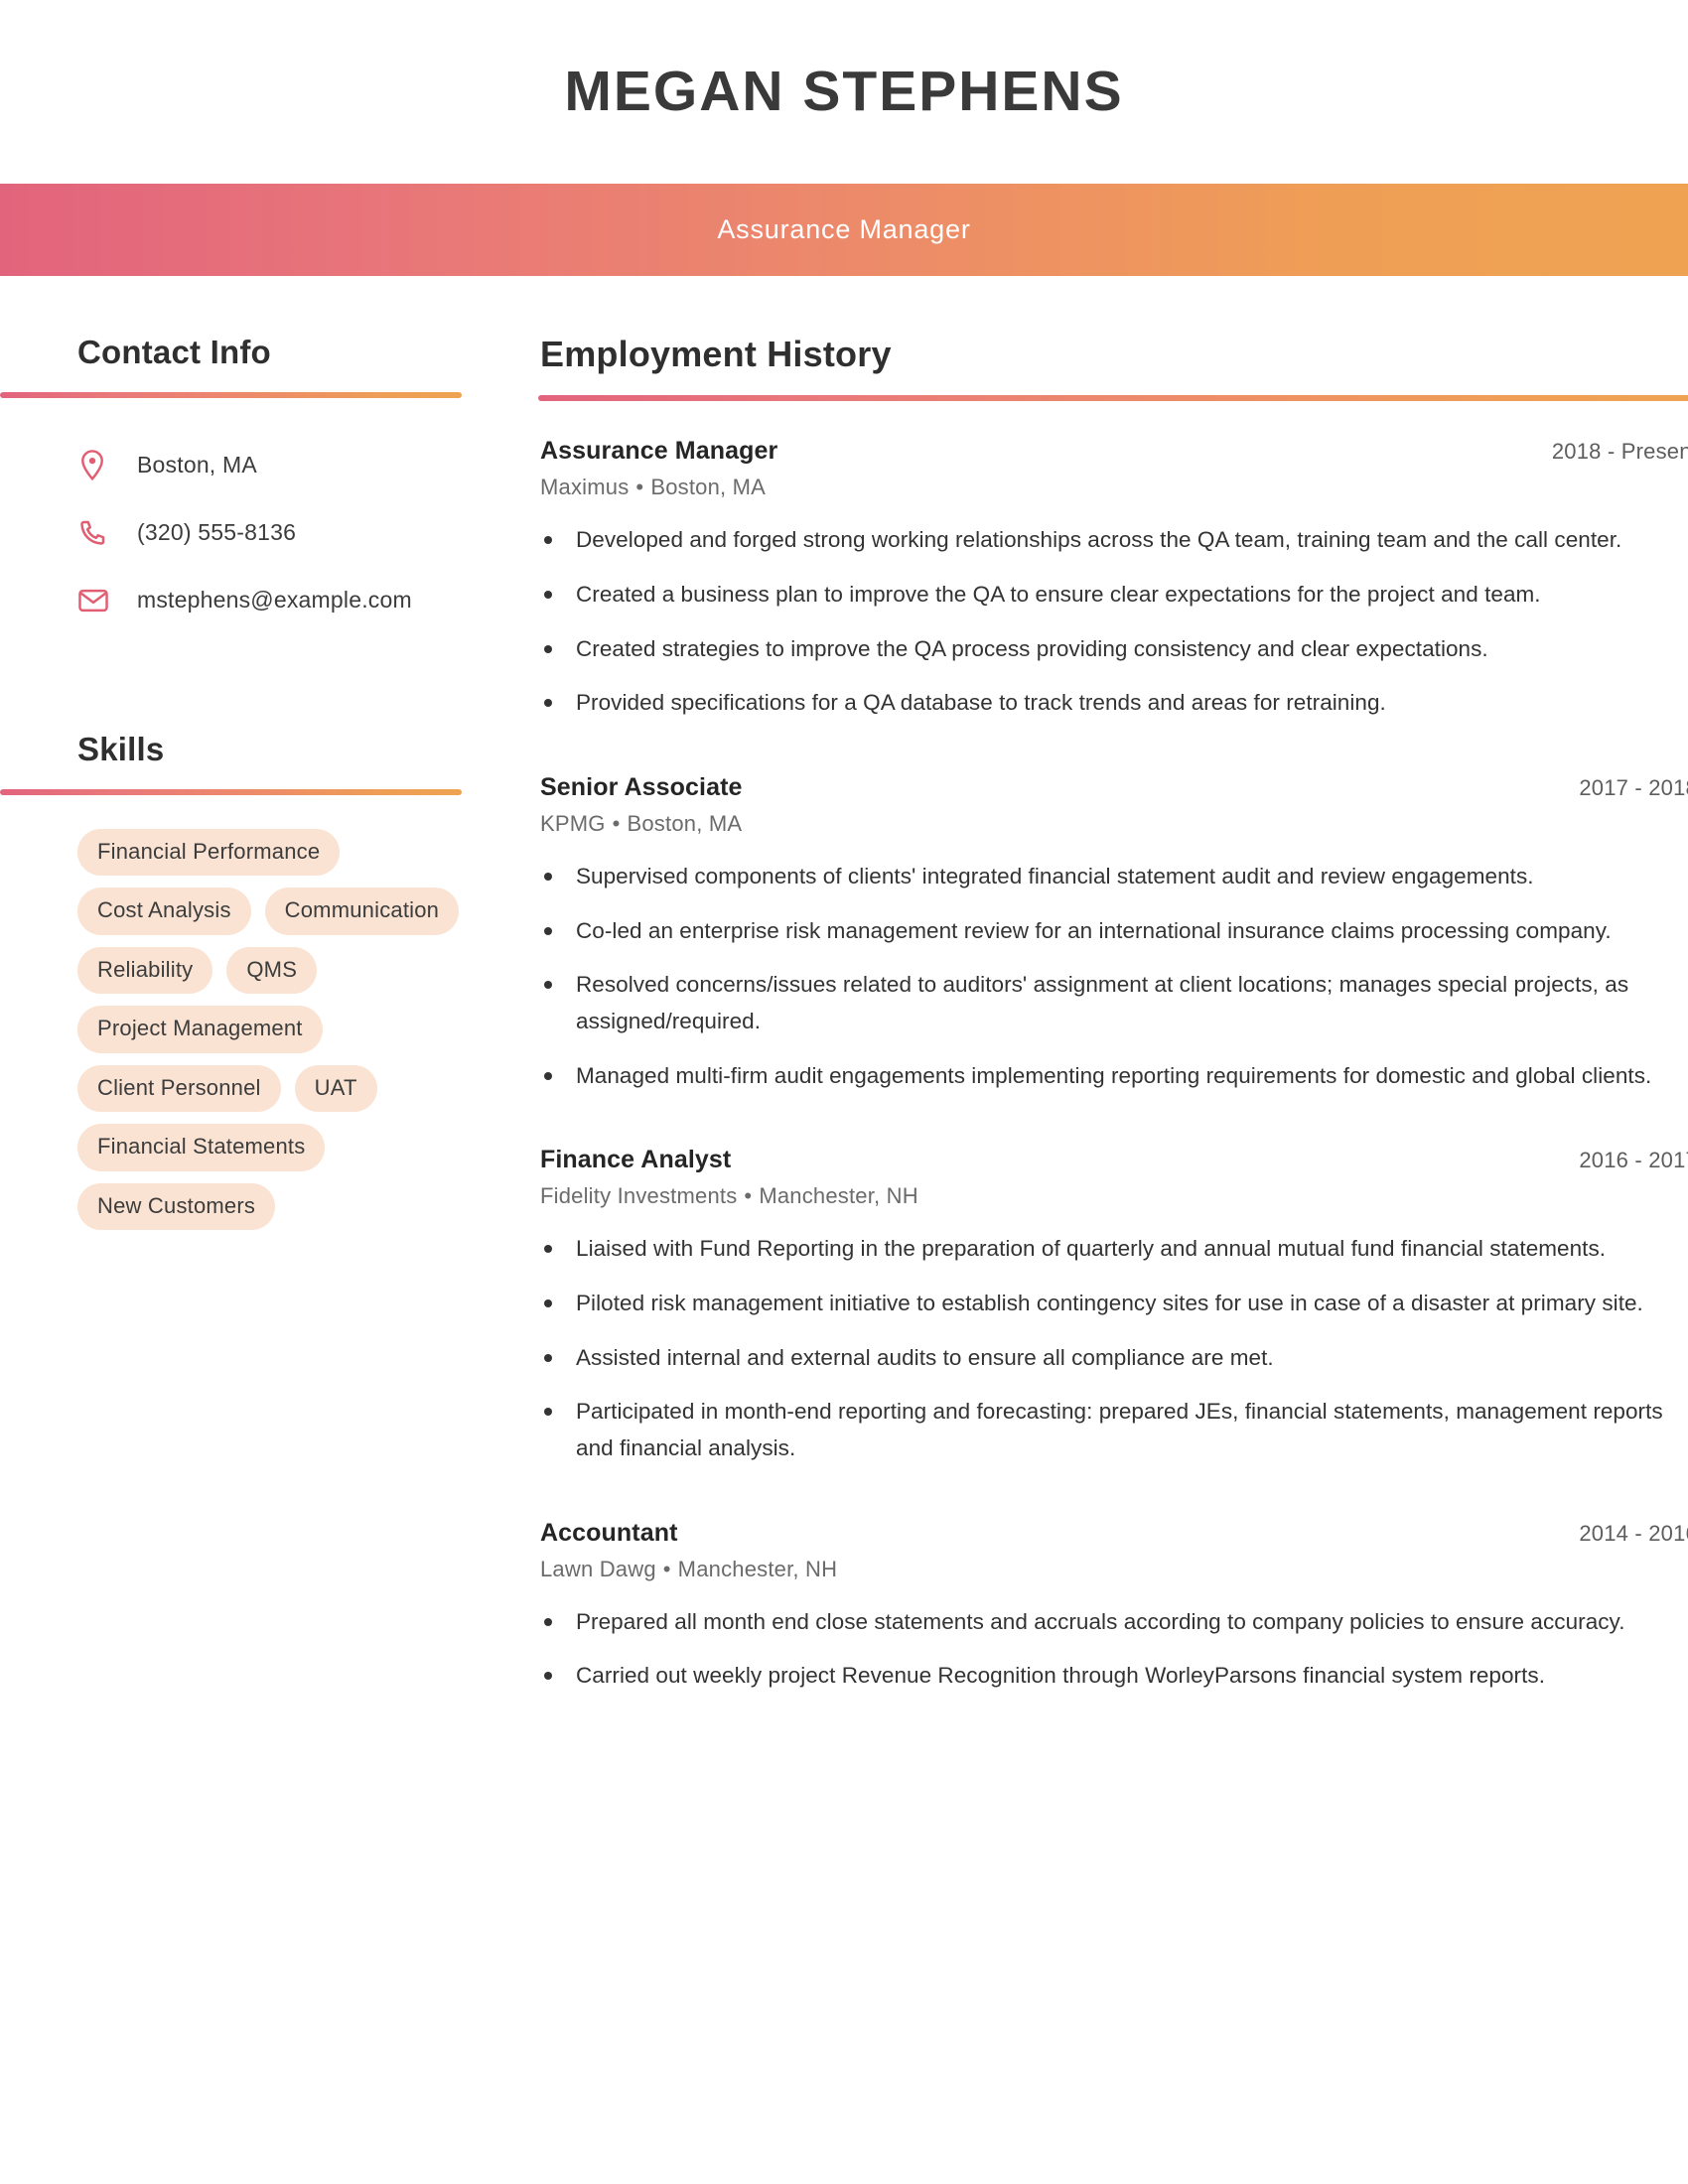 The height and width of the screenshot is (2184, 1688). What do you see at coordinates (176, 1206) in the screenshot?
I see `skill-pill: New Customers` at bounding box center [176, 1206].